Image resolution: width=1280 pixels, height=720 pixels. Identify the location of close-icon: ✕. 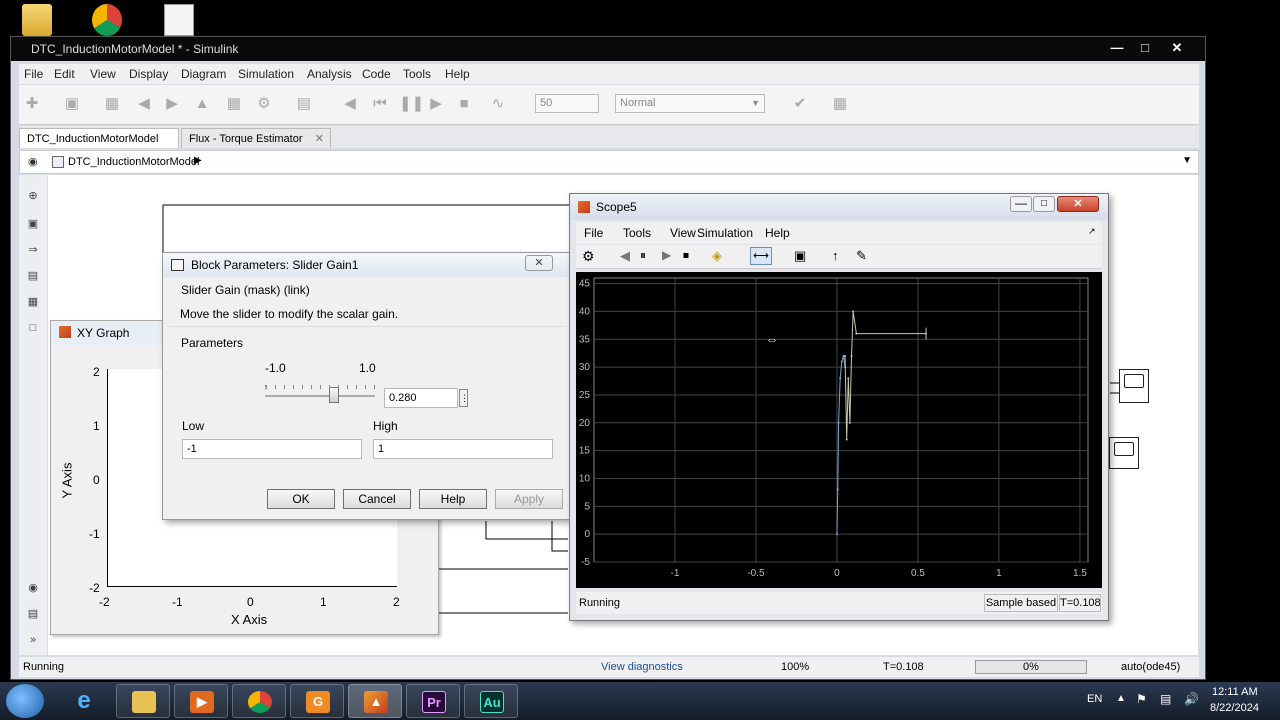
(539, 263).